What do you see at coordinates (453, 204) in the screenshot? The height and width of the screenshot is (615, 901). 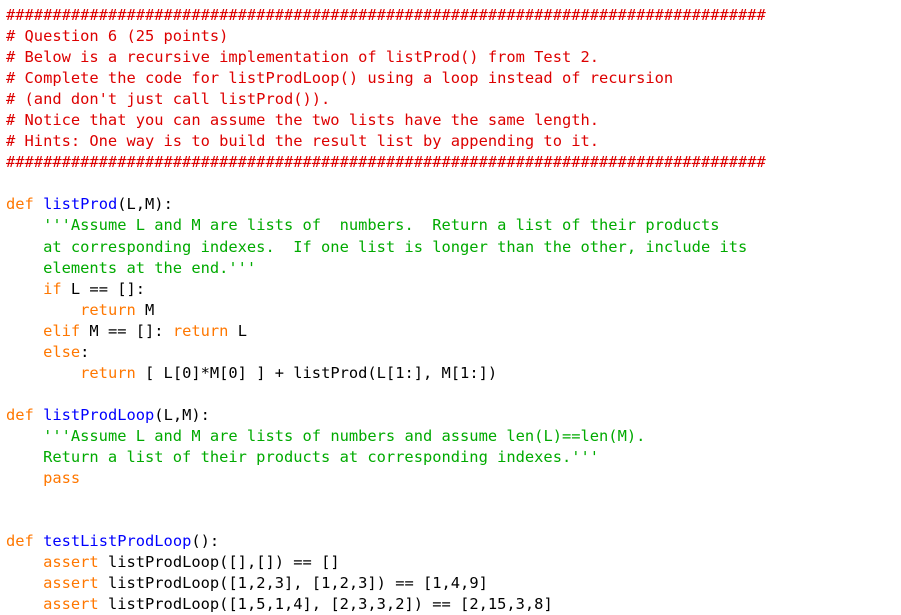 I see `code-line: def listProd(L,M):` at bounding box center [453, 204].